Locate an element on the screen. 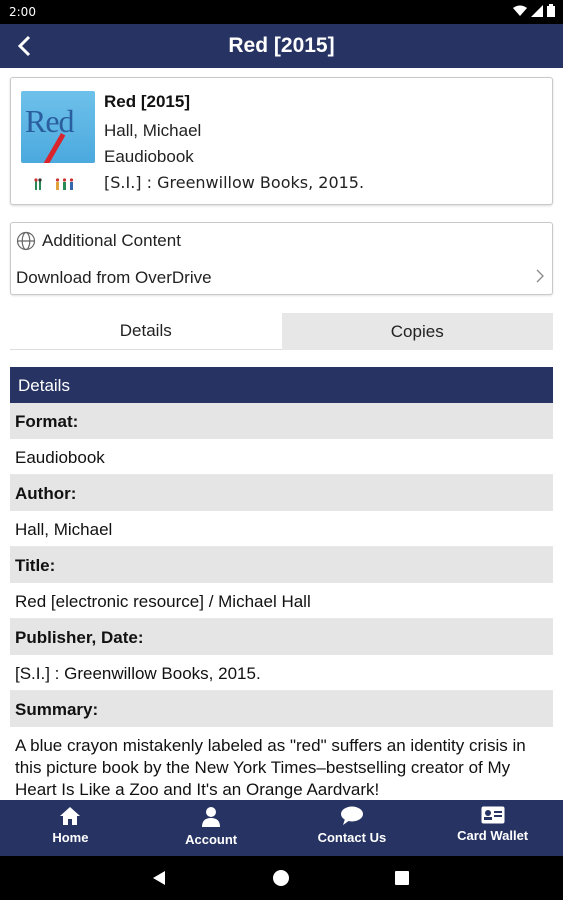 This screenshot has width=563, height=900. nav-account: Account is located at coordinates (211, 828).